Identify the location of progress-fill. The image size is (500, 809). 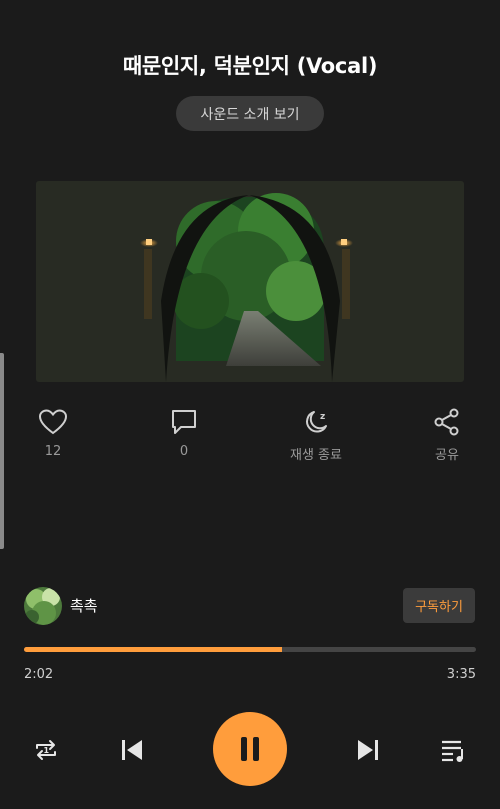
(153, 649).